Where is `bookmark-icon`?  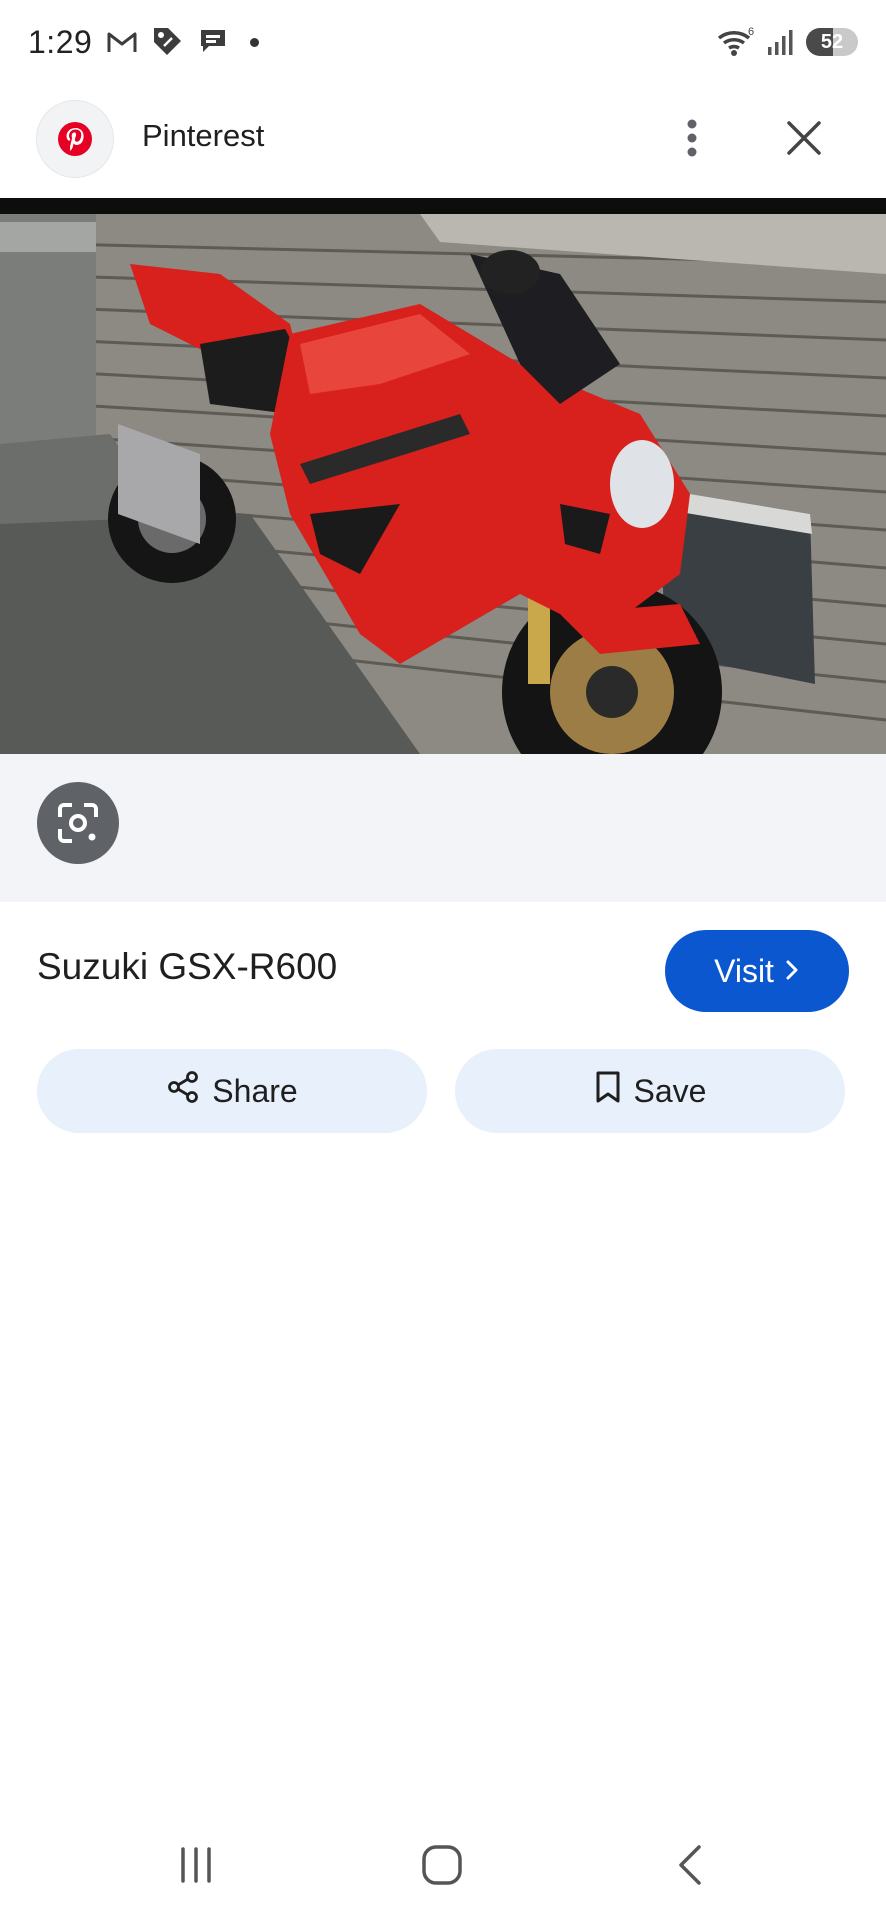
bookmark-icon is located at coordinates (608, 1091).